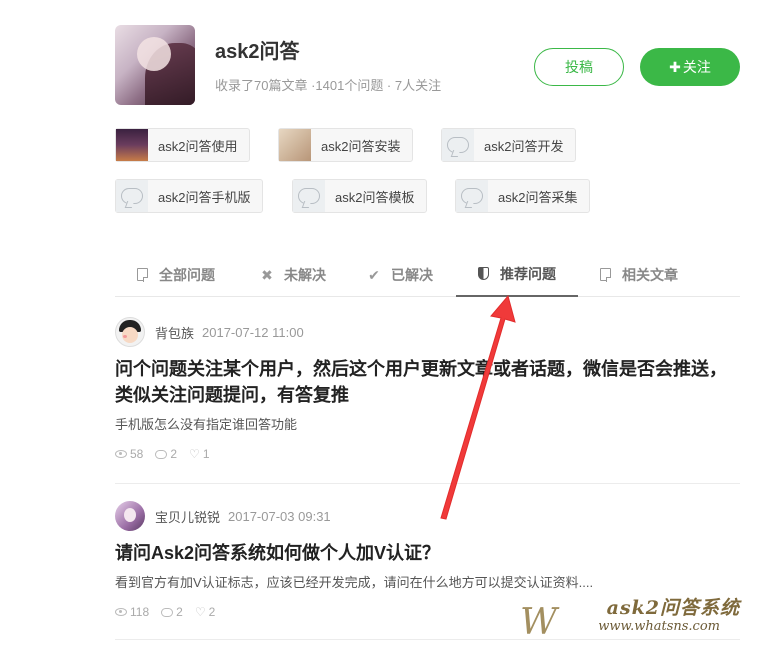 The image size is (762, 665). I want to click on likes-stat: ♡ 1, so click(199, 454).